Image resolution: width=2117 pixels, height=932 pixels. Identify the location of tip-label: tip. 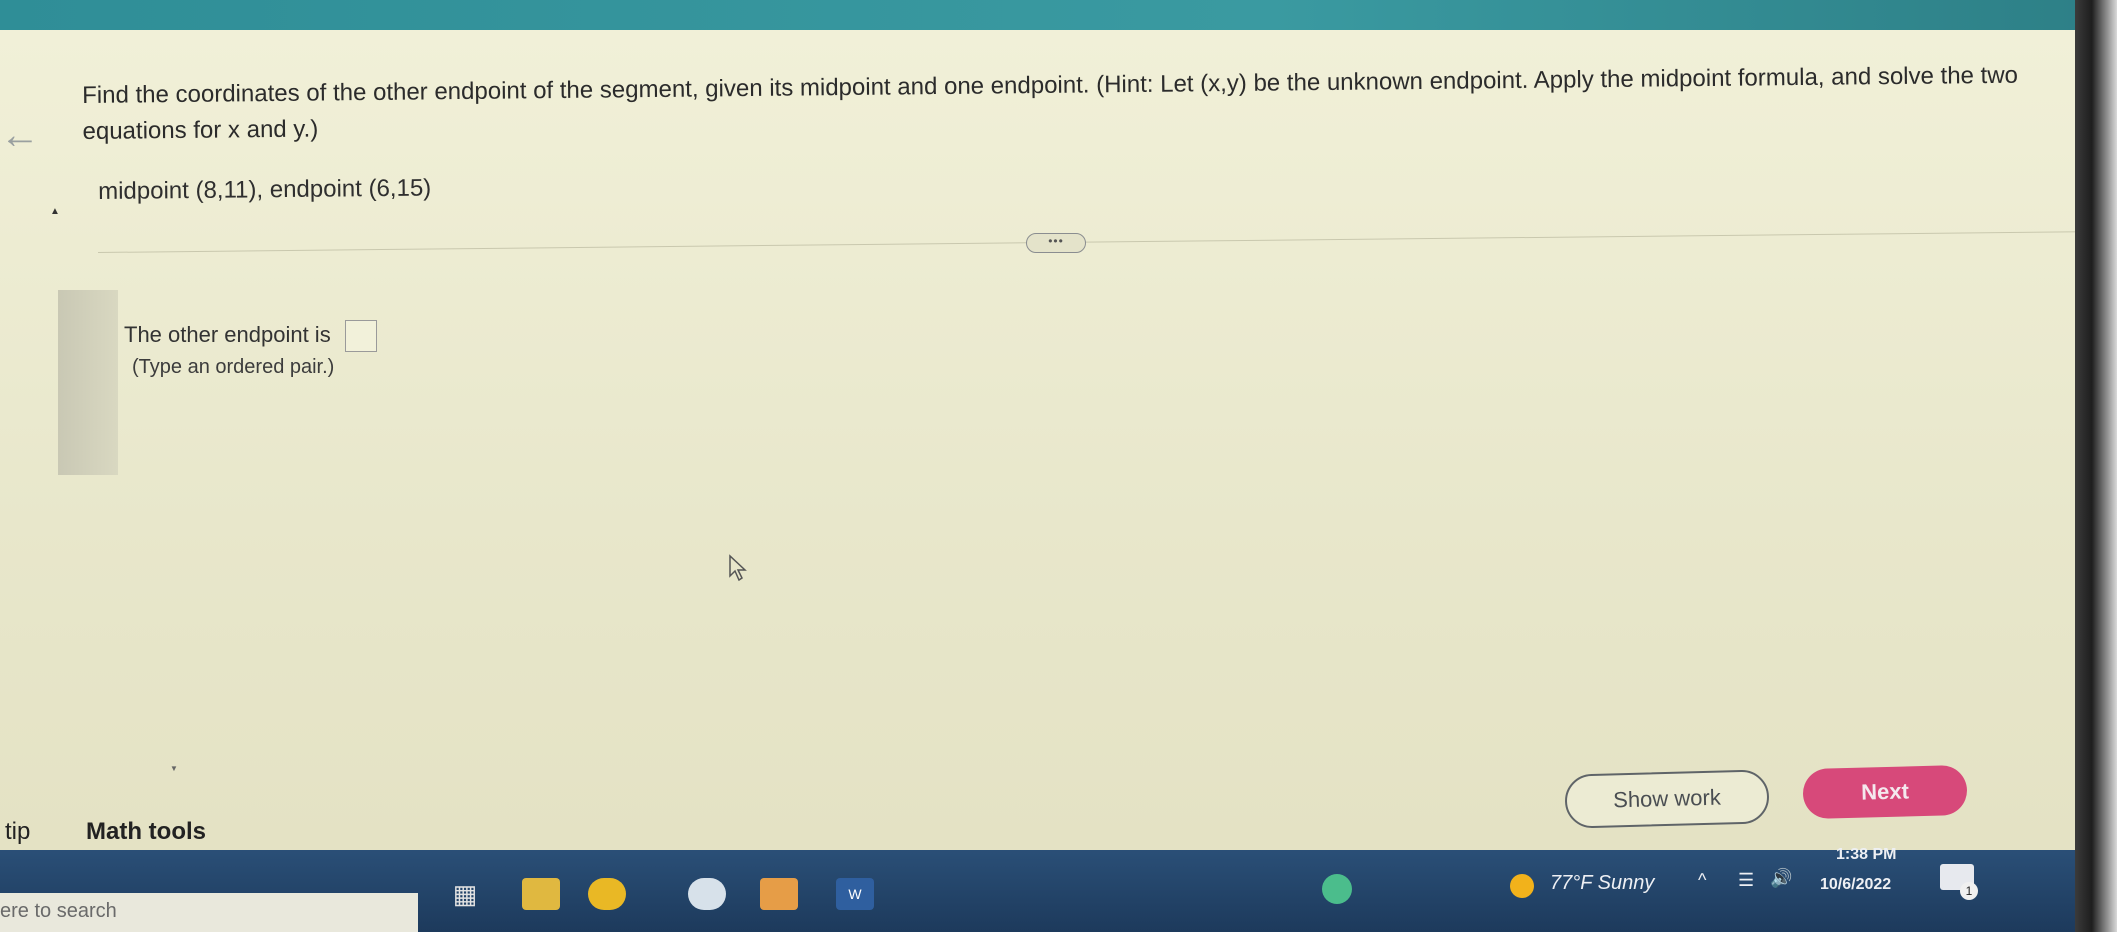
(17, 832).